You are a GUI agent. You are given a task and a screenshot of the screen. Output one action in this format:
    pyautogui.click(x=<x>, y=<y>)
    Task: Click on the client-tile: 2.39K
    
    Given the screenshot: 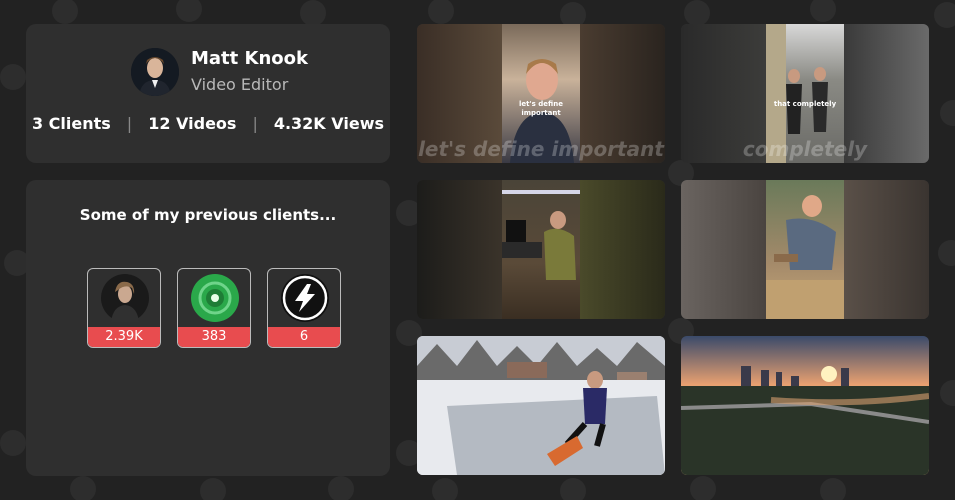 What is the action you would take?
    pyautogui.click(x=124, y=308)
    